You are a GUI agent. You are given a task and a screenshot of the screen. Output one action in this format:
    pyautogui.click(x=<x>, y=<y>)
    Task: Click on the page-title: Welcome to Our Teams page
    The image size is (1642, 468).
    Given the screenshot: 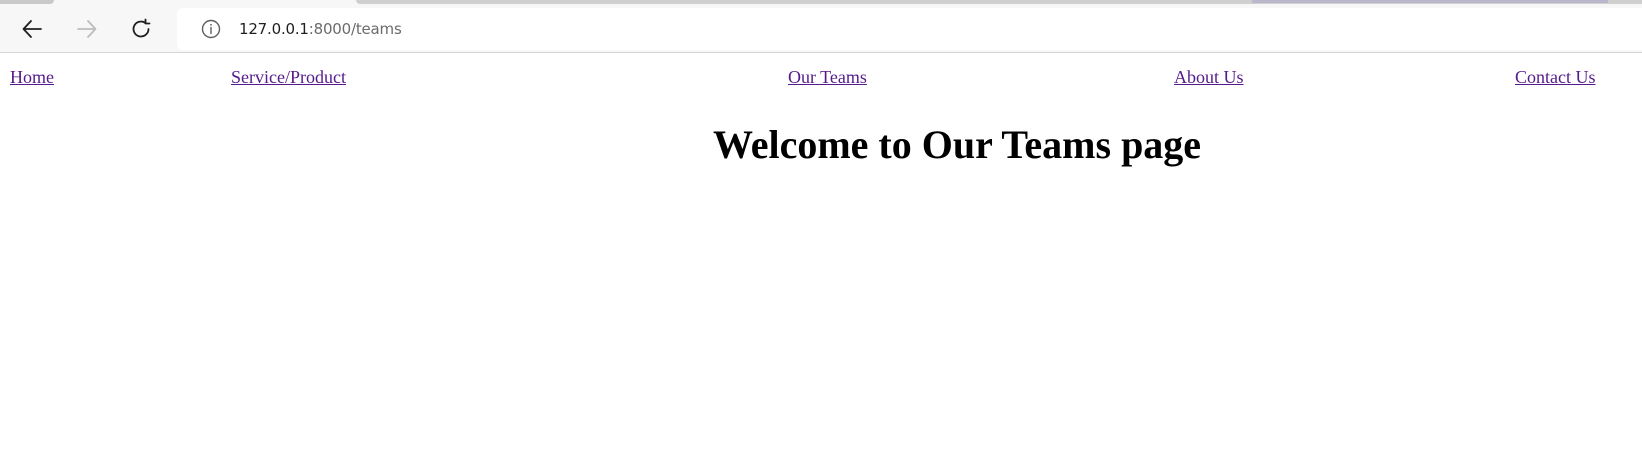 What is the action you would take?
    pyautogui.click(x=957, y=144)
    